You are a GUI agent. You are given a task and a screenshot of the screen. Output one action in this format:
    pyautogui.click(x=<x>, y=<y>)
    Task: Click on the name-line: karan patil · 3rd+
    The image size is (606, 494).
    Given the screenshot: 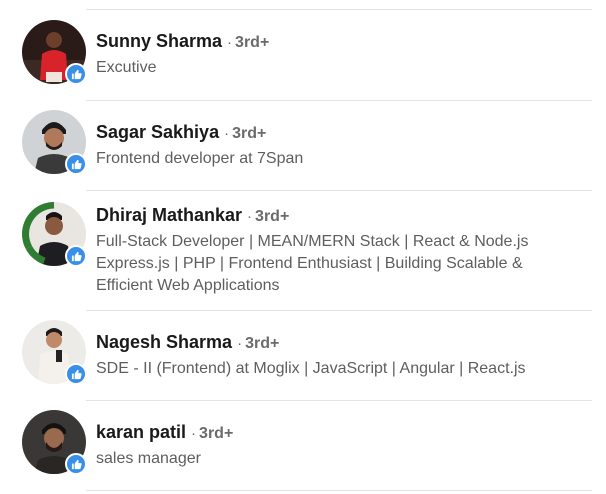 What is the action you would take?
    pyautogui.click(x=341, y=433)
    